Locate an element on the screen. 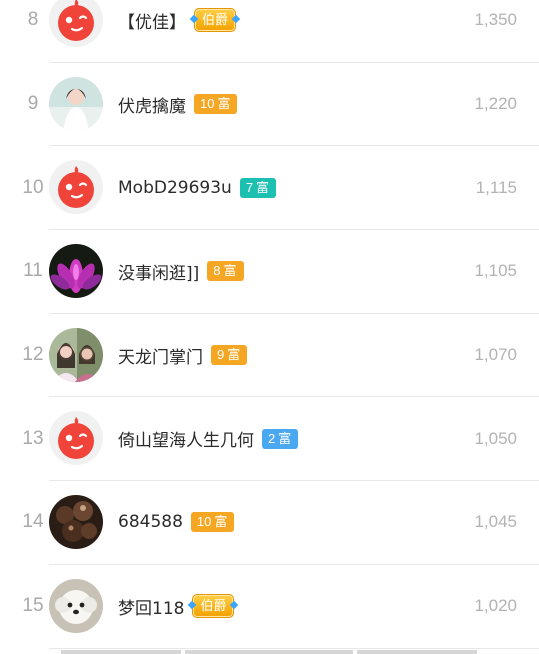  wealth-level-number: 9 is located at coordinates (221, 355).